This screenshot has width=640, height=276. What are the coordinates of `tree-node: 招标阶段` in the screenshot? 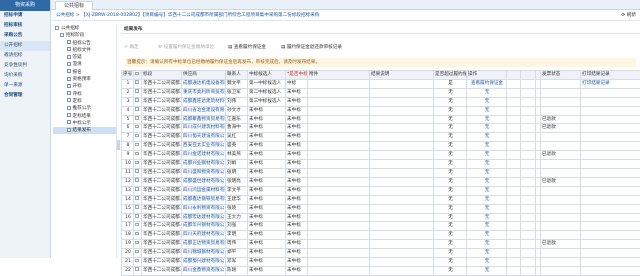 It's located at (84, 35).